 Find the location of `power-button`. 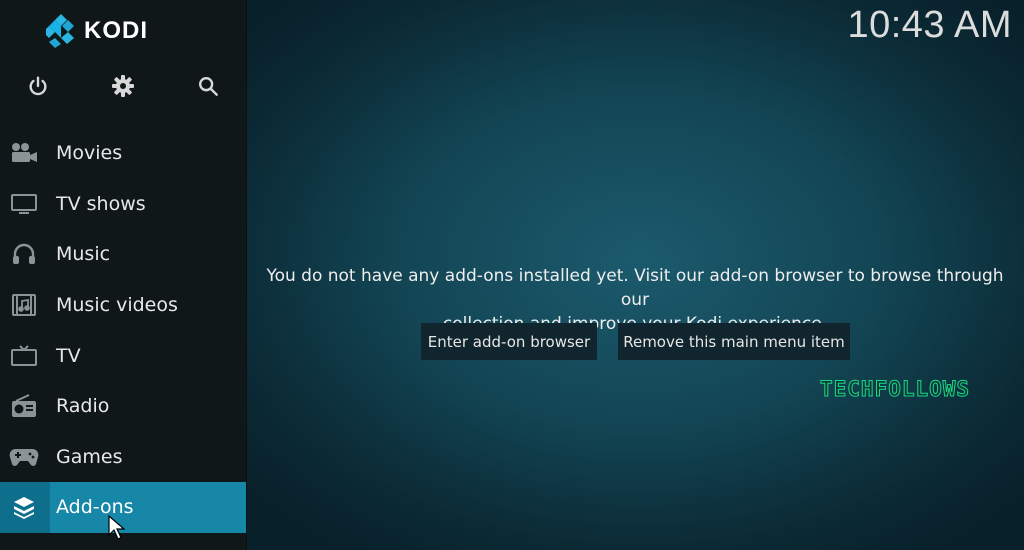

power-button is located at coordinates (38, 86).